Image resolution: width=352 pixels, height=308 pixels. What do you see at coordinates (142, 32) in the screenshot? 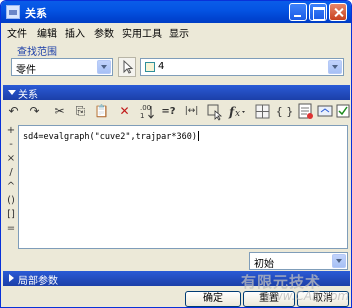
I see `menu-utilities: 实用工具` at bounding box center [142, 32].